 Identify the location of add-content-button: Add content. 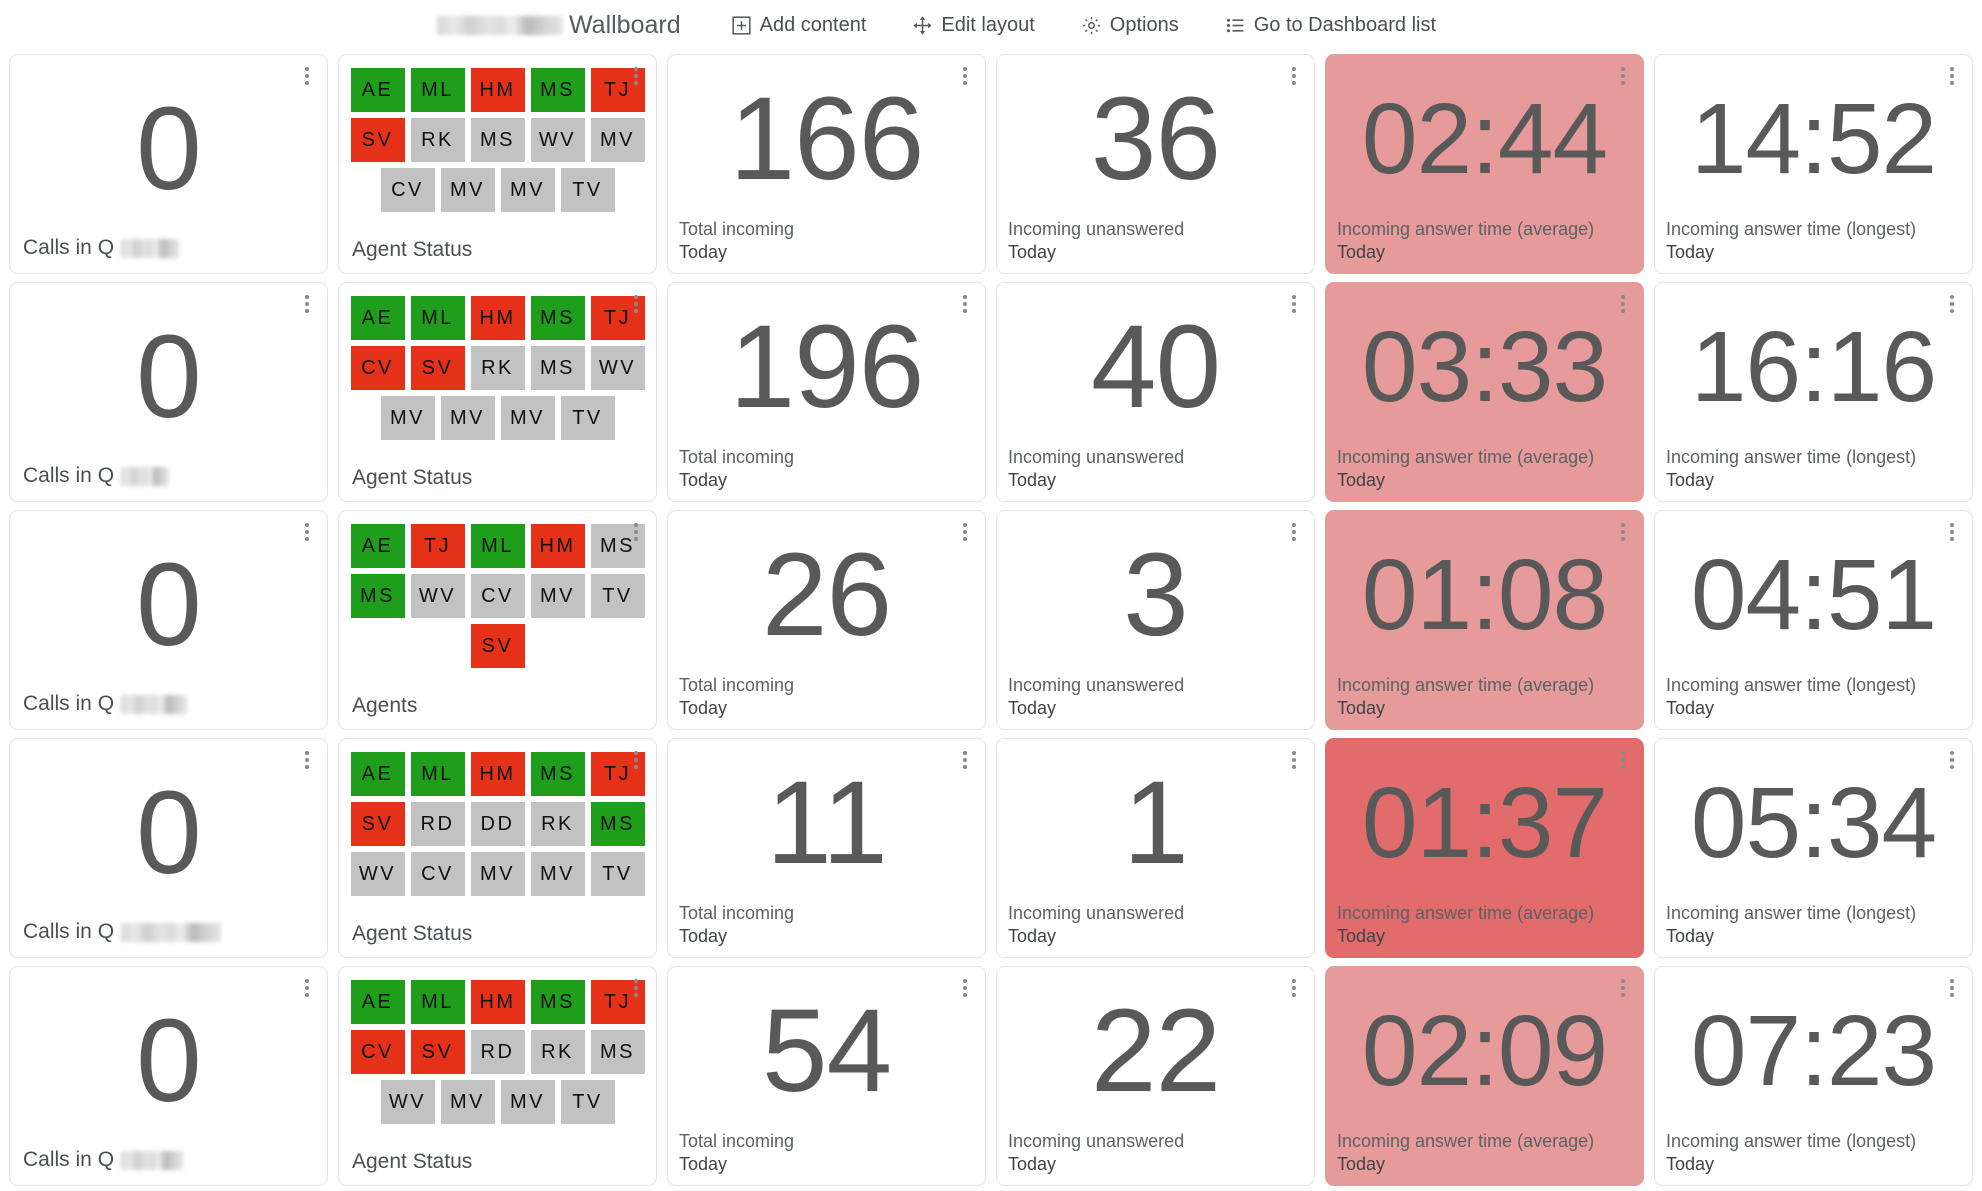
(799, 25).